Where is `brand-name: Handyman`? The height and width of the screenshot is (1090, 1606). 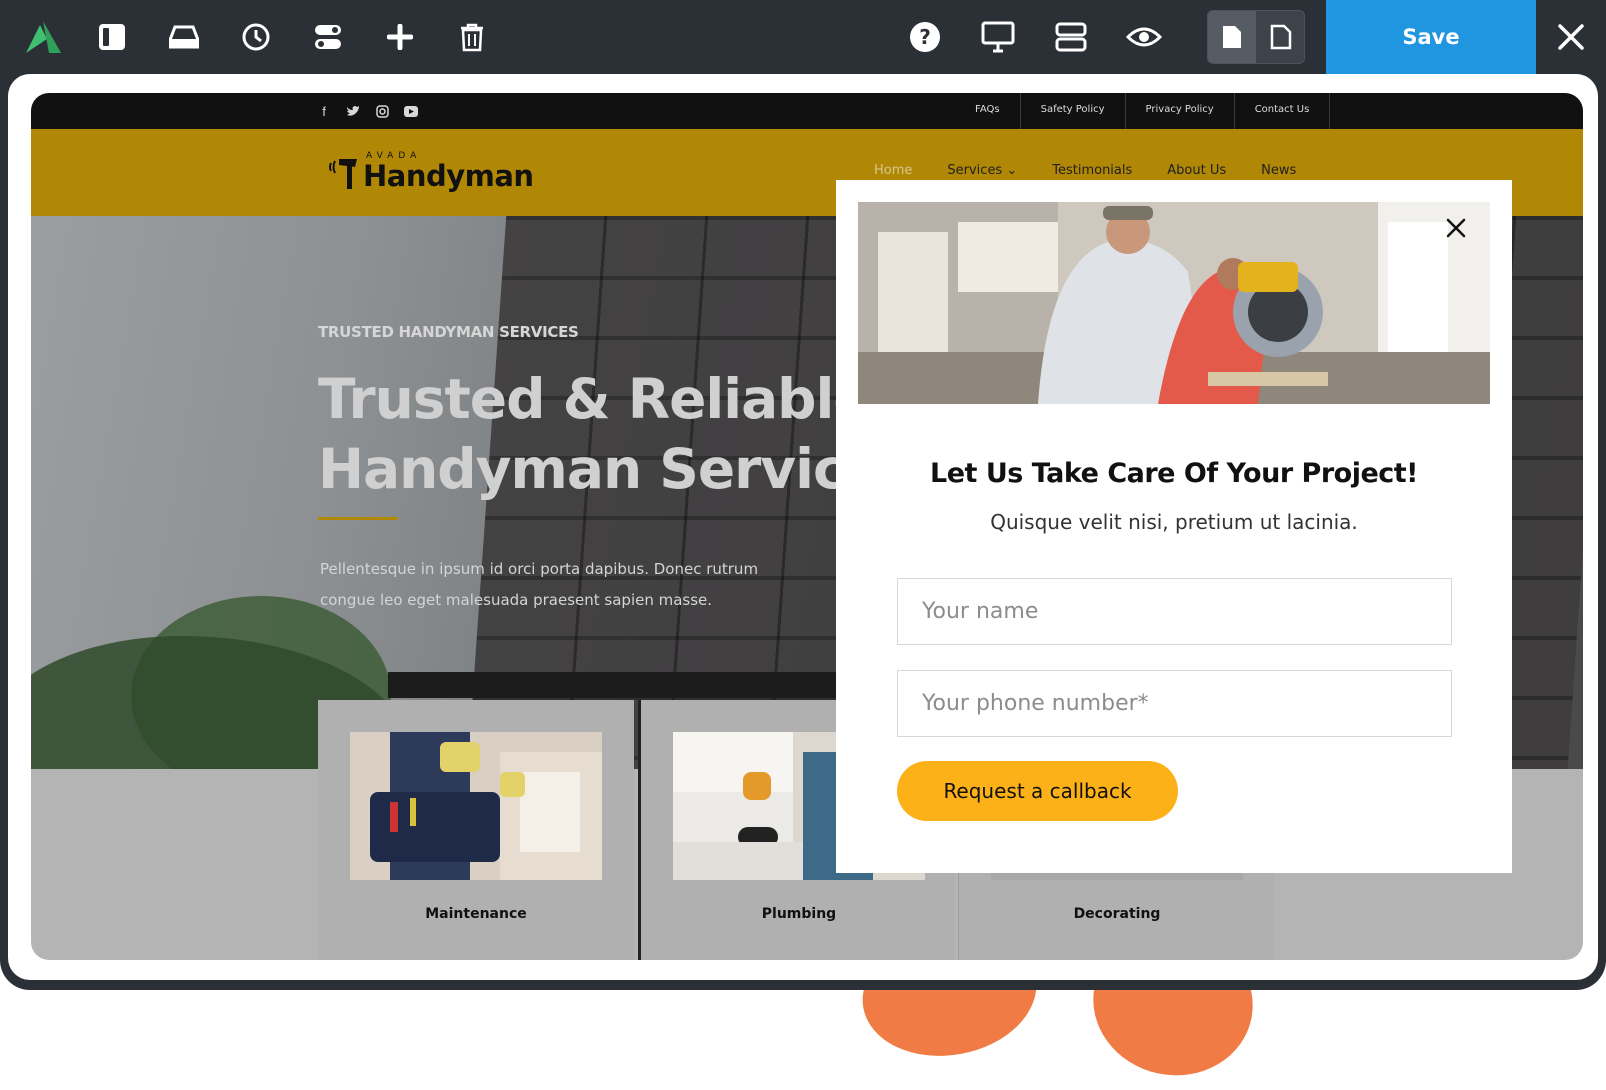
brand-name: Handyman is located at coordinates (448, 176).